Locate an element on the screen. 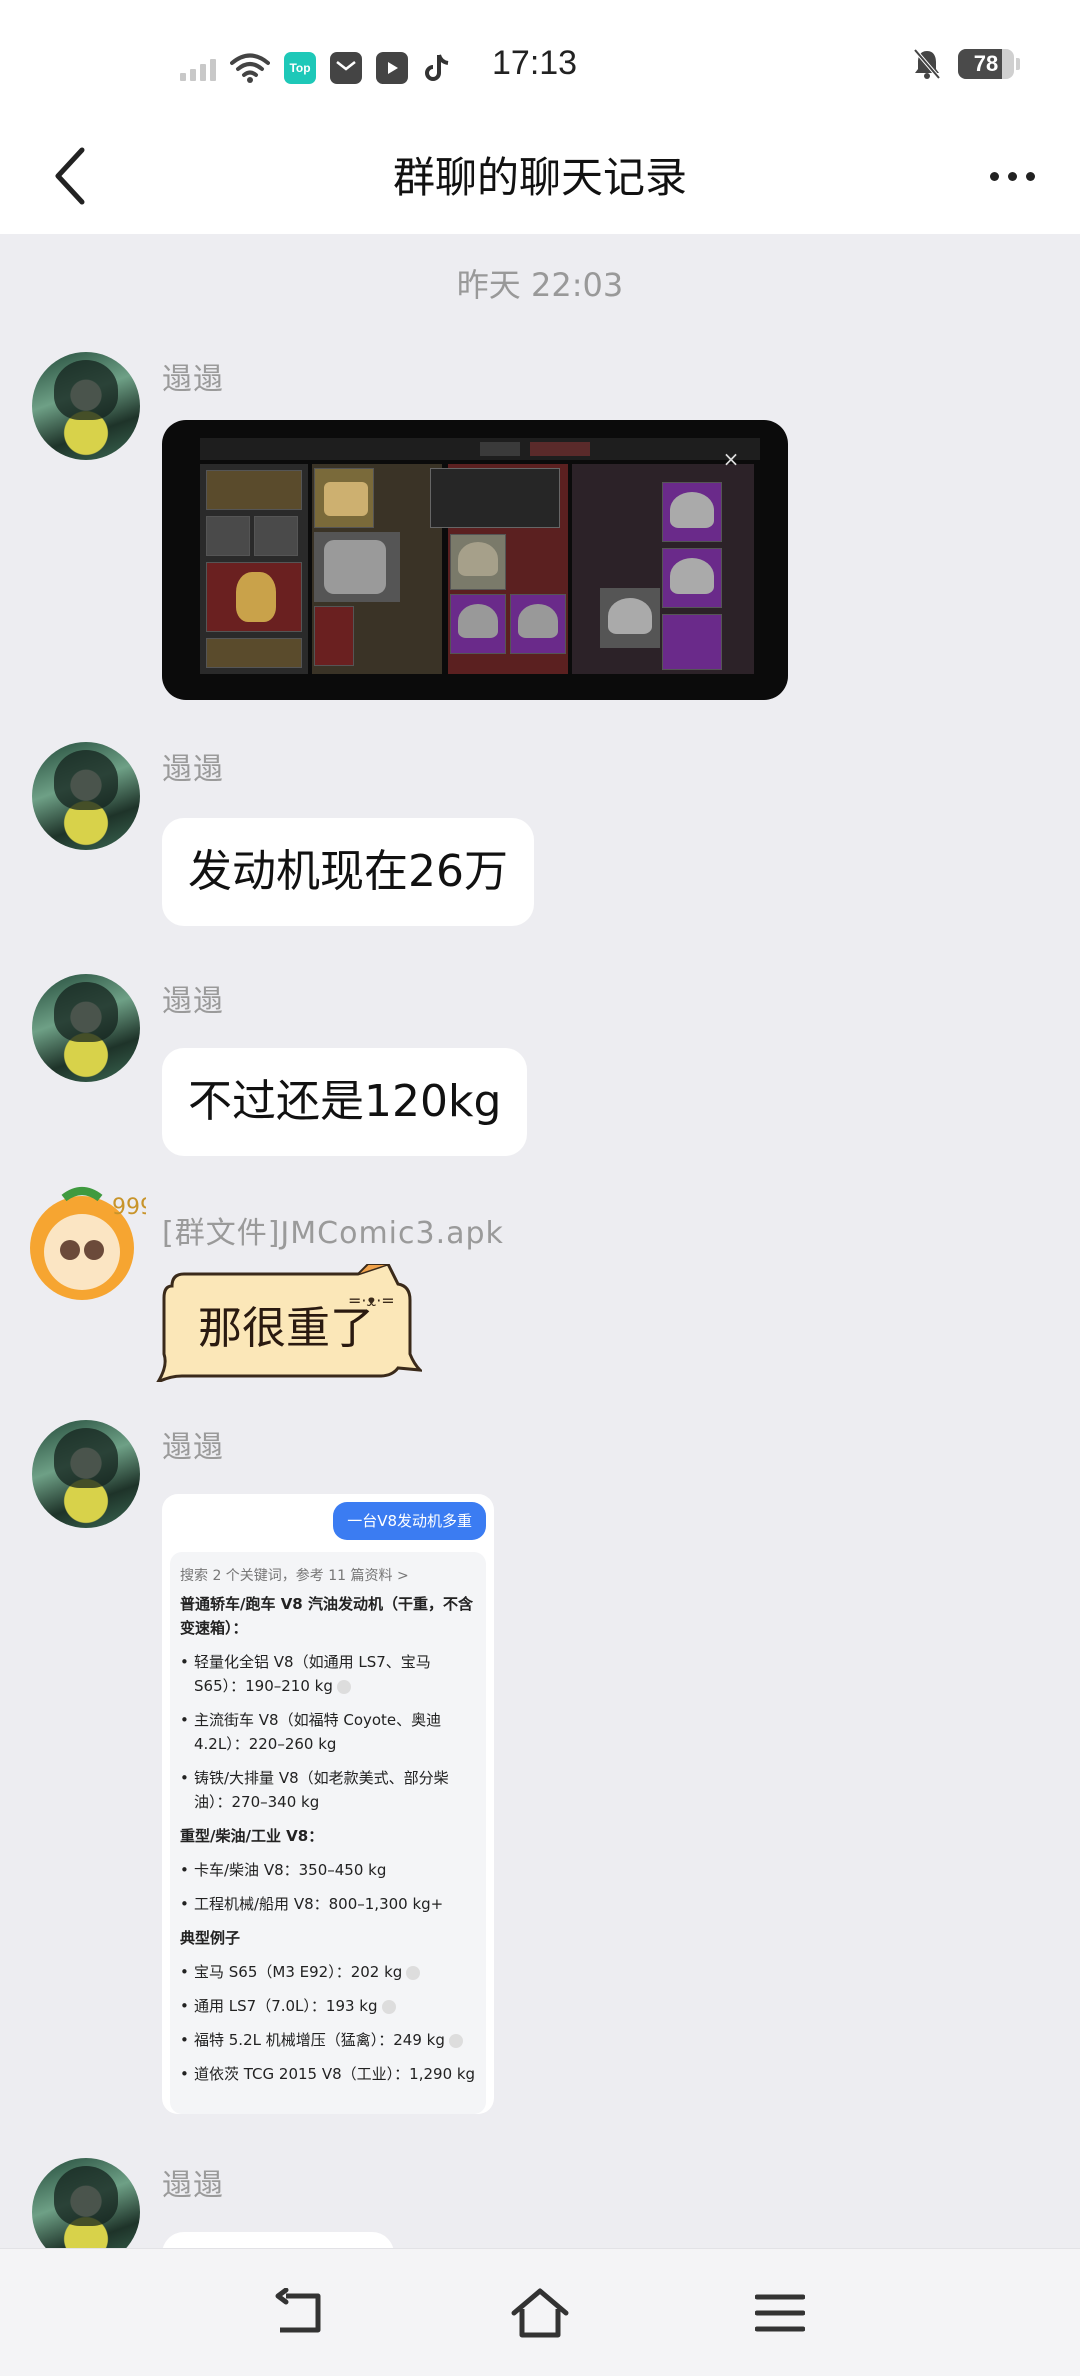 The image size is (1080, 2376). system-navigation-bar is located at coordinates (540, 2312).